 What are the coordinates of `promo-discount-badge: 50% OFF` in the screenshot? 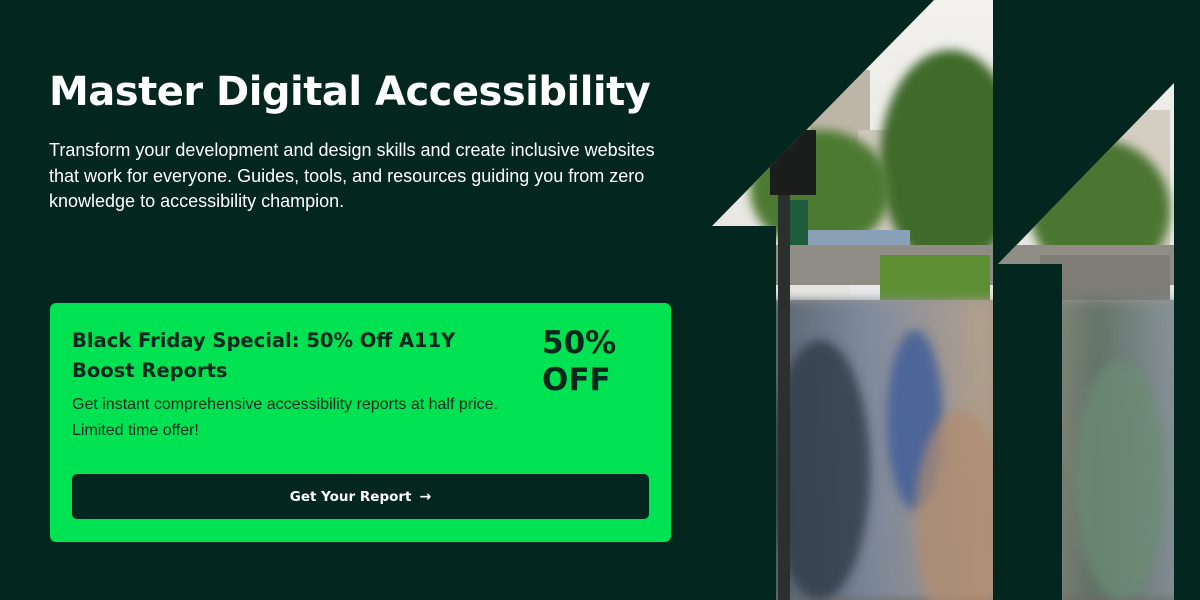 It's located at (579, 361).